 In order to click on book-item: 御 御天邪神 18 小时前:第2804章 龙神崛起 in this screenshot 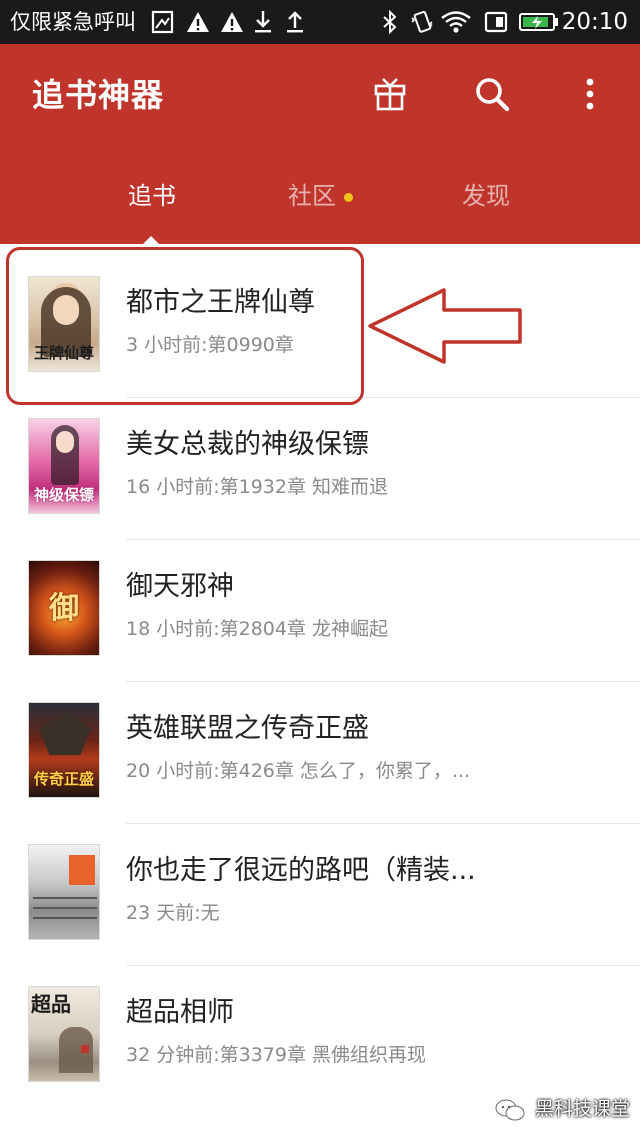, I will do `click(320, 611)`.